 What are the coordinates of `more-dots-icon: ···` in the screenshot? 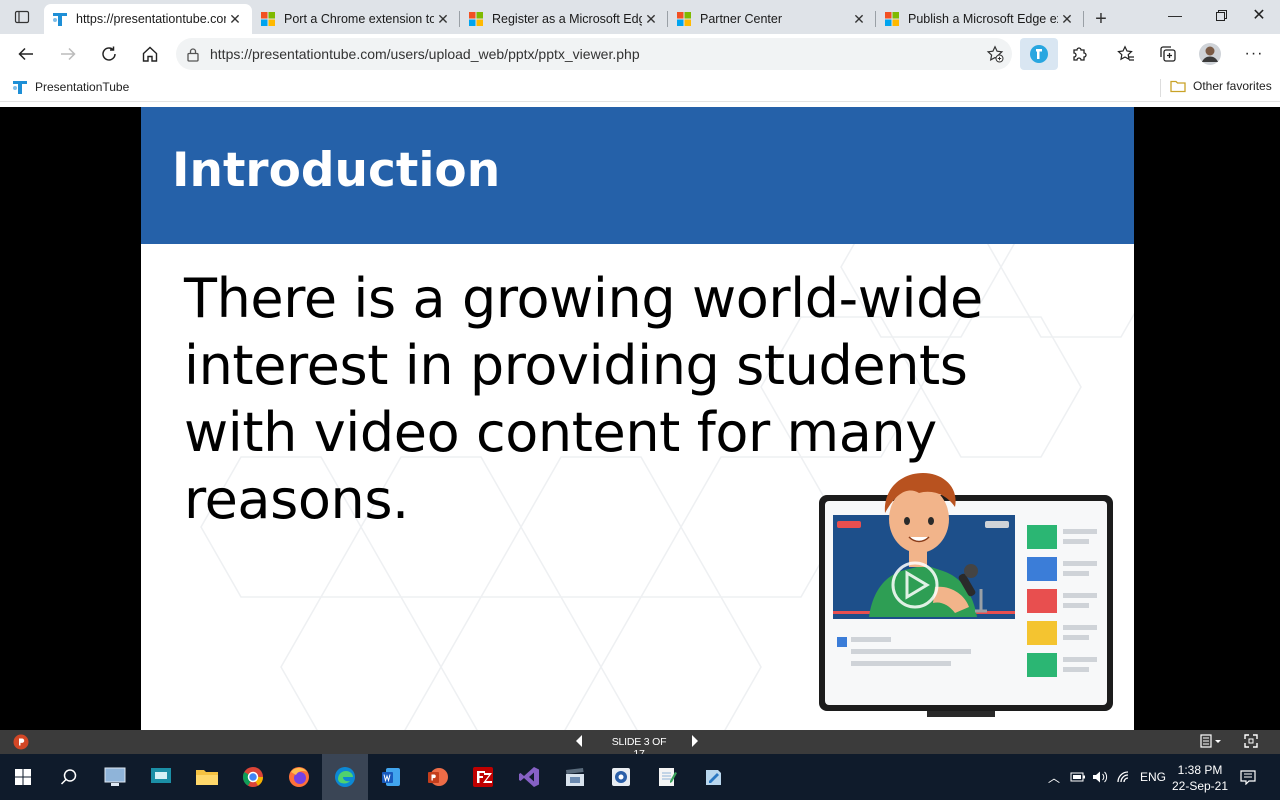 It's located at (1254, 53).